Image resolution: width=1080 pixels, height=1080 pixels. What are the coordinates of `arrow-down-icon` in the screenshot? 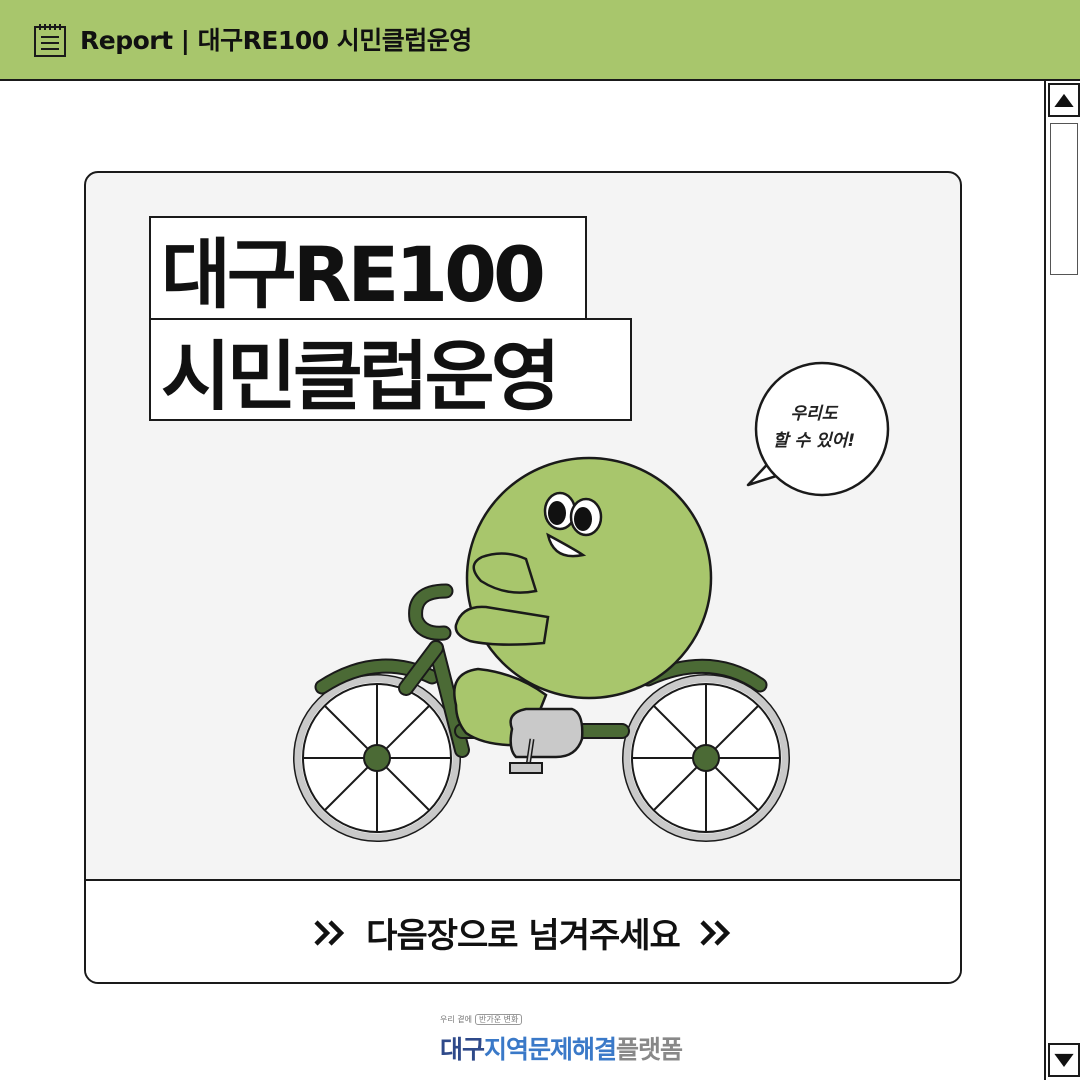 It's located at (1064, 1060).